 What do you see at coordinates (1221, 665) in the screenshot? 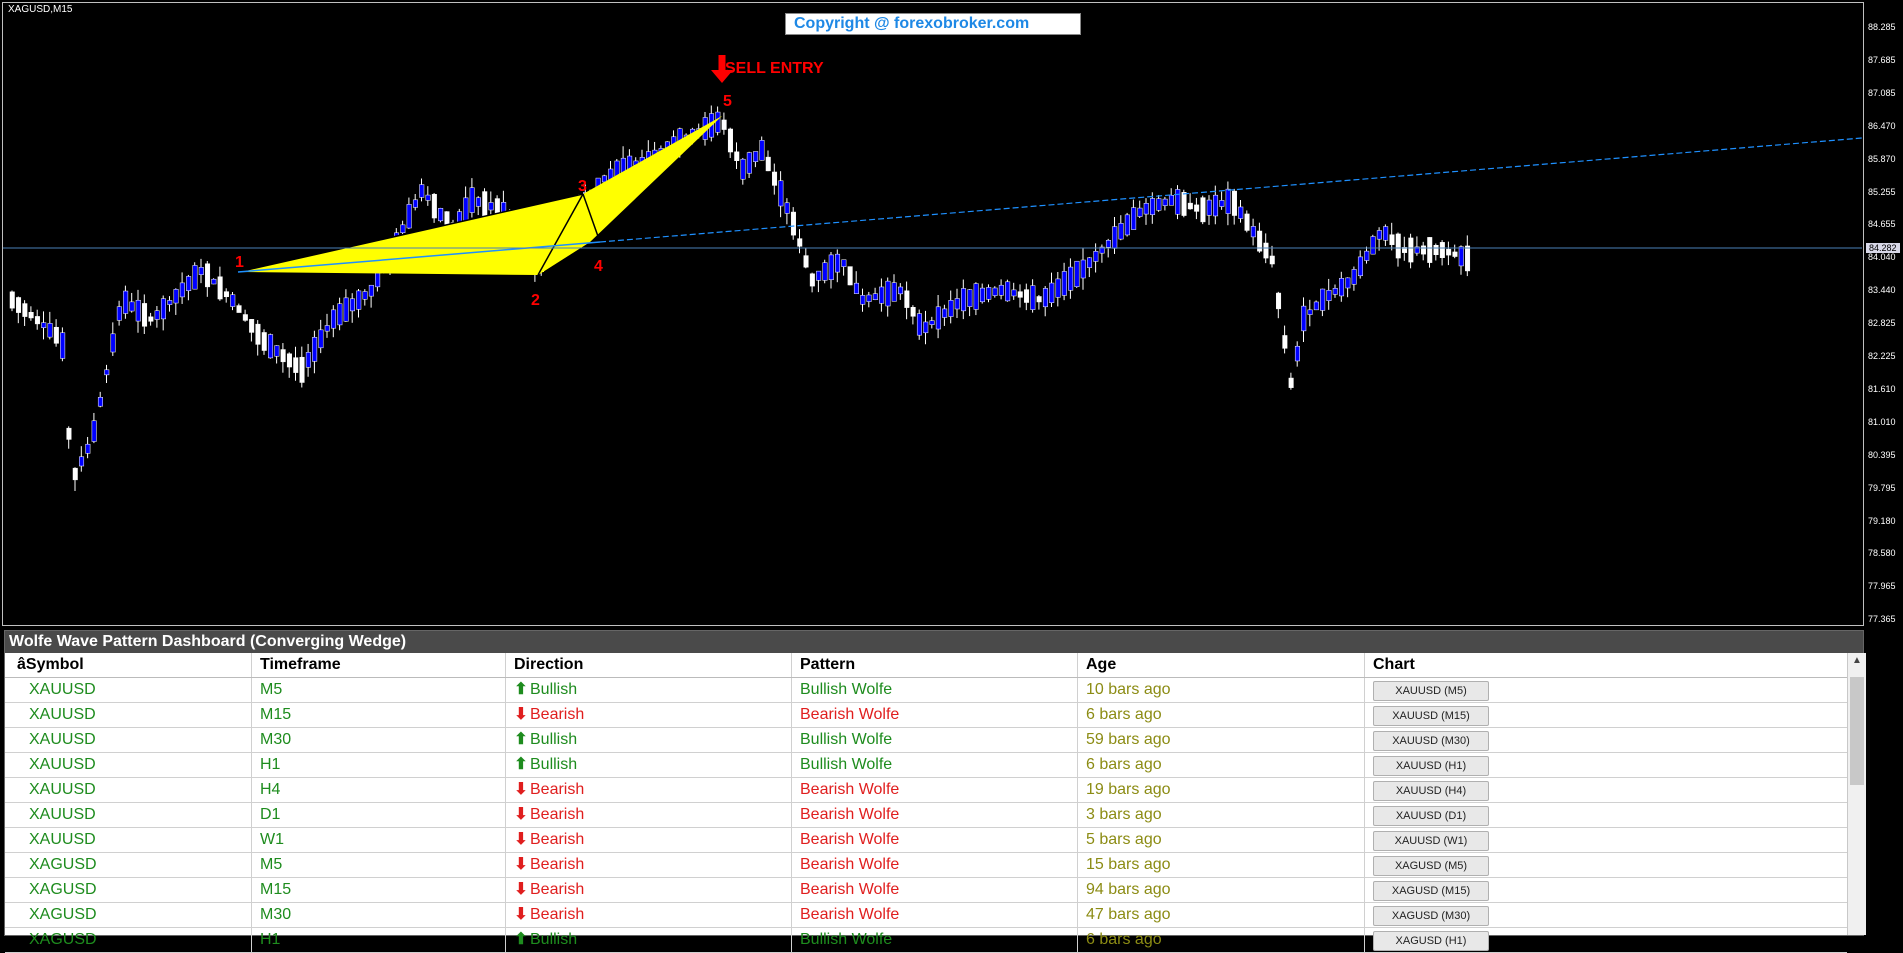
I see `header-age: Age` at bounding box center [1221, 665].